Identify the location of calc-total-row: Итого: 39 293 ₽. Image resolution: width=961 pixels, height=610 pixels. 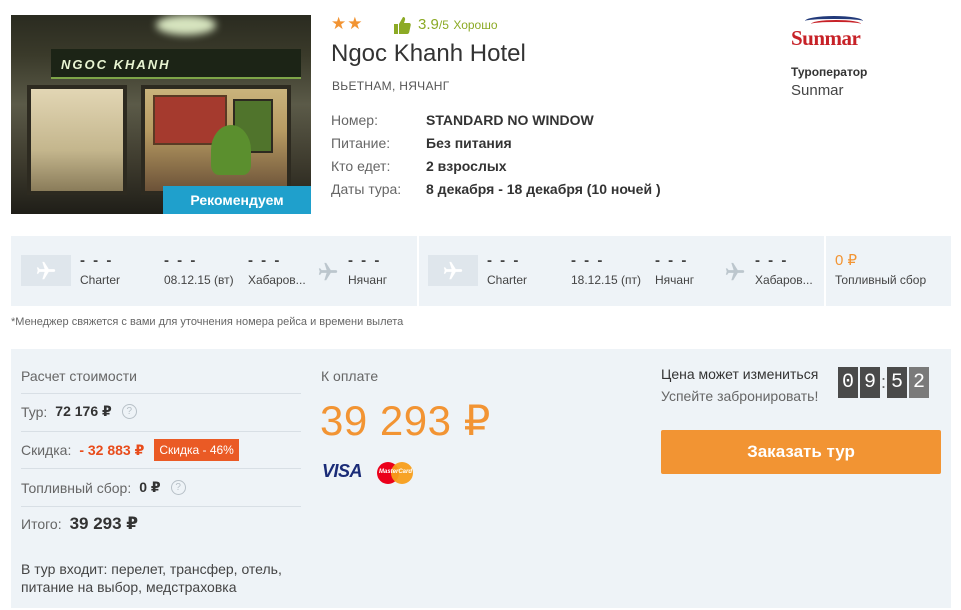
(161, 524).